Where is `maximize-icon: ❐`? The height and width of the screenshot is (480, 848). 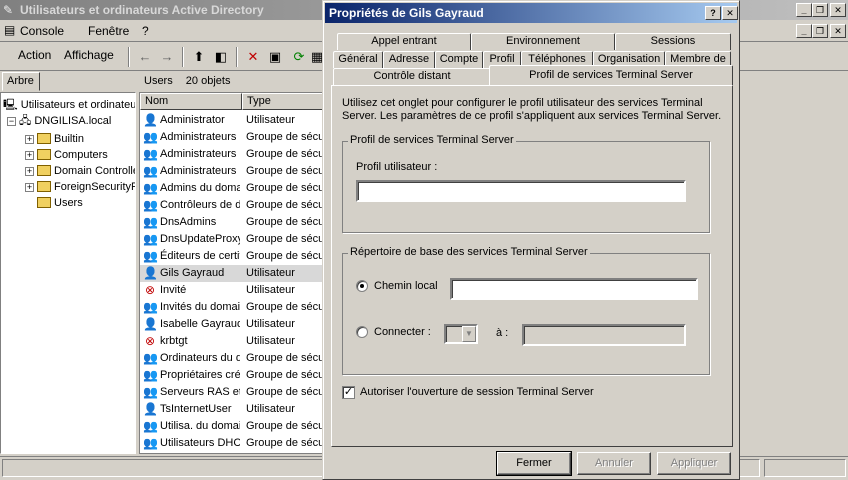 maximize-icon: ❐ is located at coordinates (820, 10).